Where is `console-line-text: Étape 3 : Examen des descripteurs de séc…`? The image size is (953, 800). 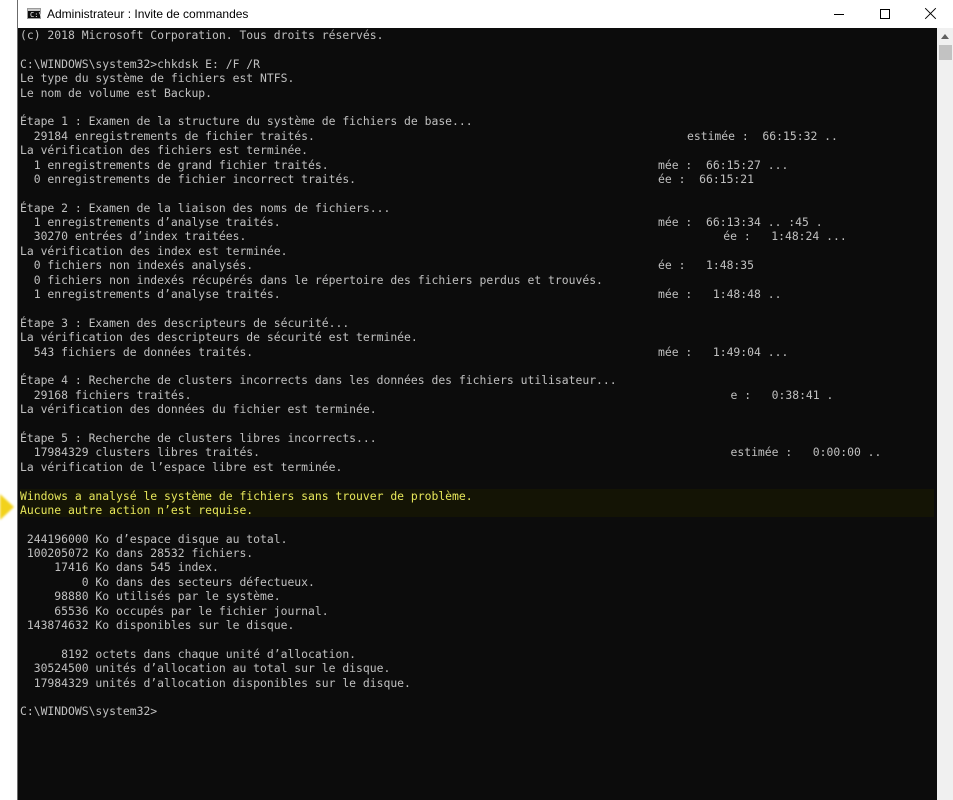
console-line-text: Étape 3 : Examen des descripteurs de séc… is located at coordinates (185, 322).